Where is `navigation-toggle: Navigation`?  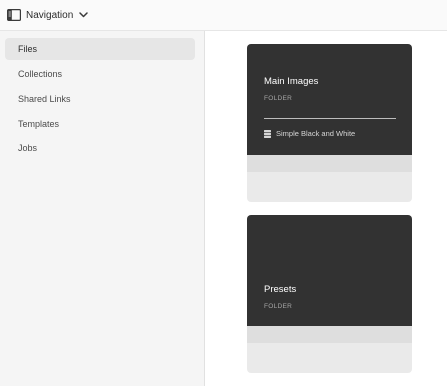
navigation-toggle: Navigation is located at coordinates (44, 15).